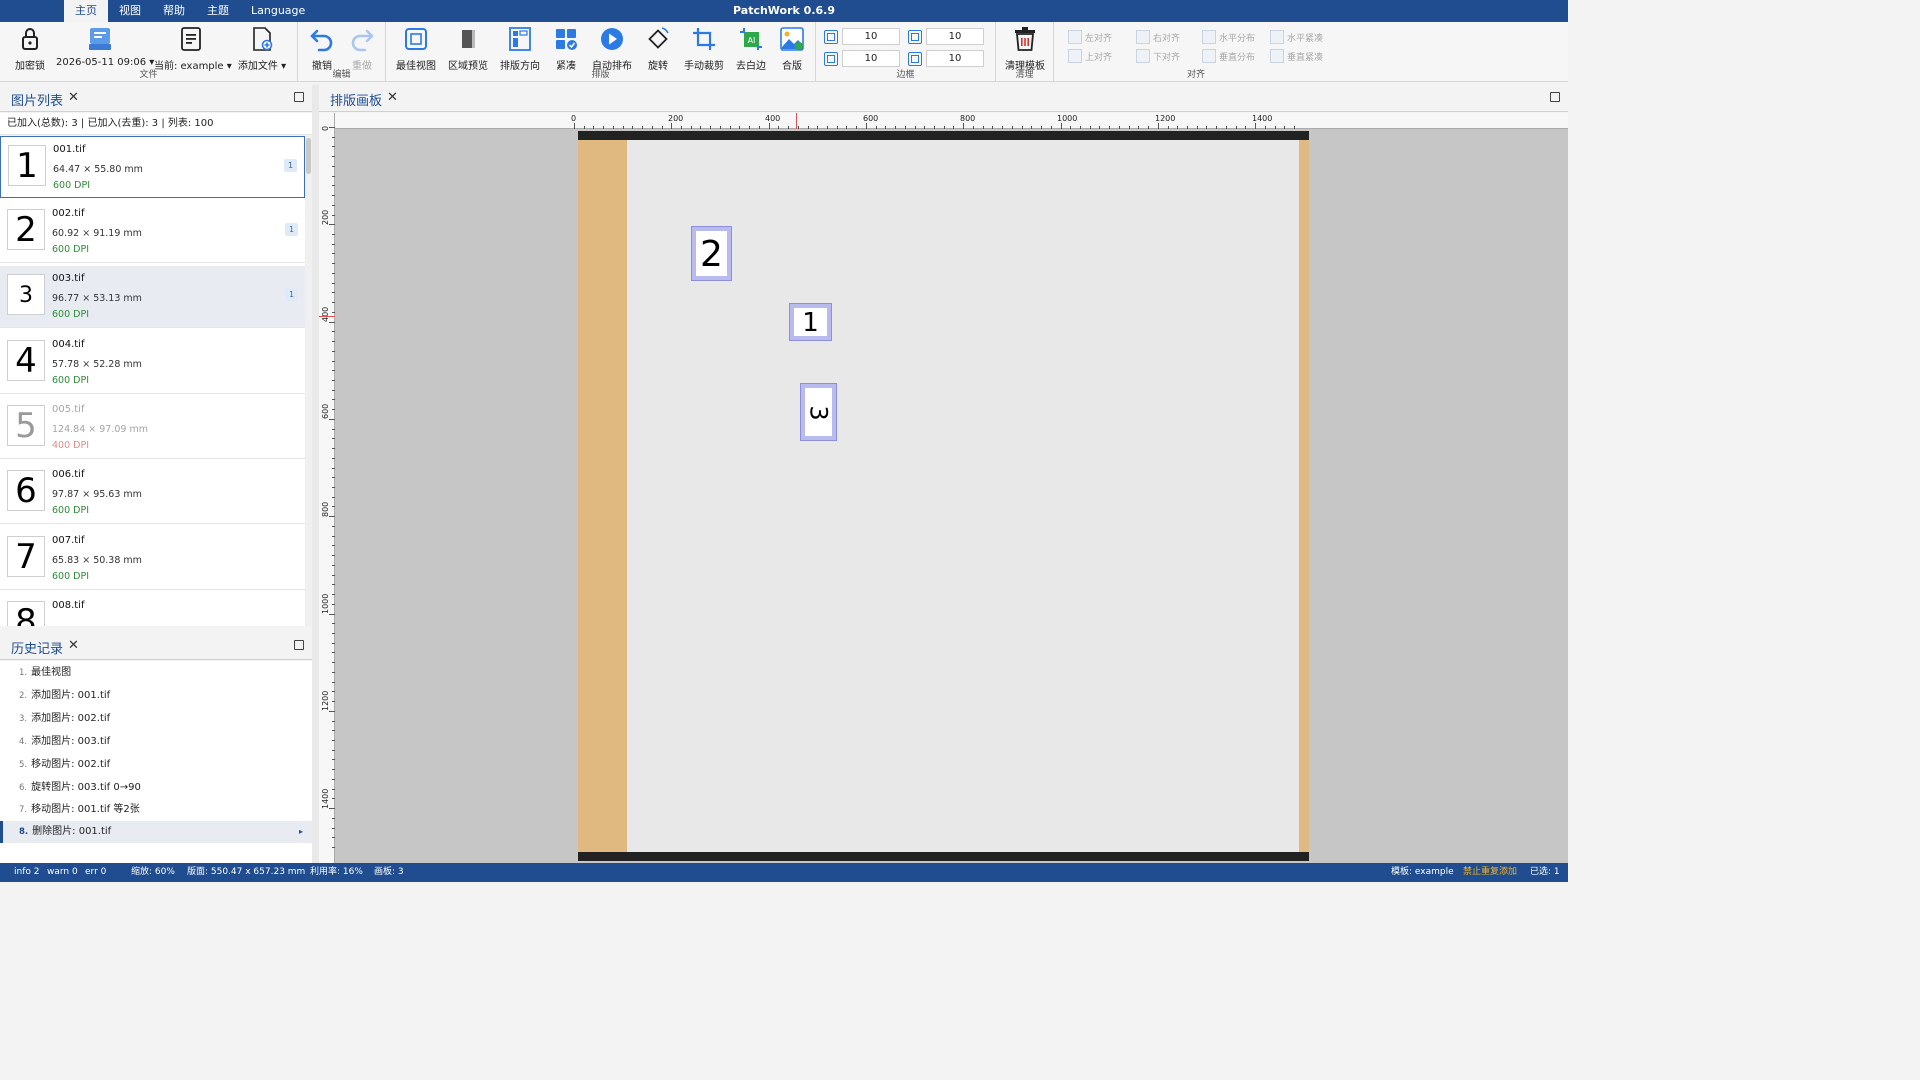 This screenshot has height=1080, width=1920. Describe the element at coordinates (152, 559) in the screenshot. I see `list-item: 7 007.tif 65.83 × 50.38 mm 600 DPI` at that location.